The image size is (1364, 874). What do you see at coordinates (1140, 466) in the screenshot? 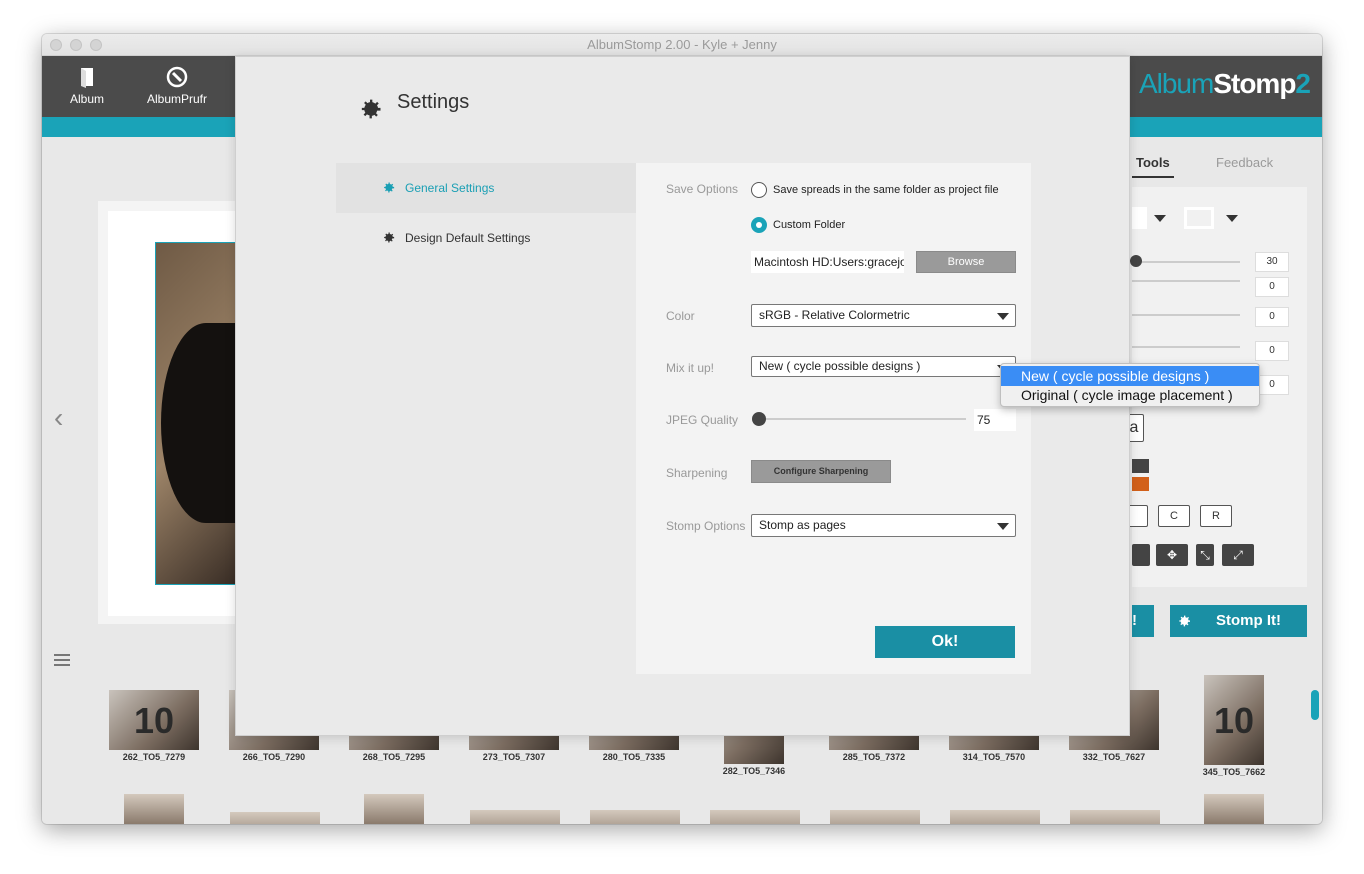
I see `color-swatch-dark` at bounding box center [1140, 466].